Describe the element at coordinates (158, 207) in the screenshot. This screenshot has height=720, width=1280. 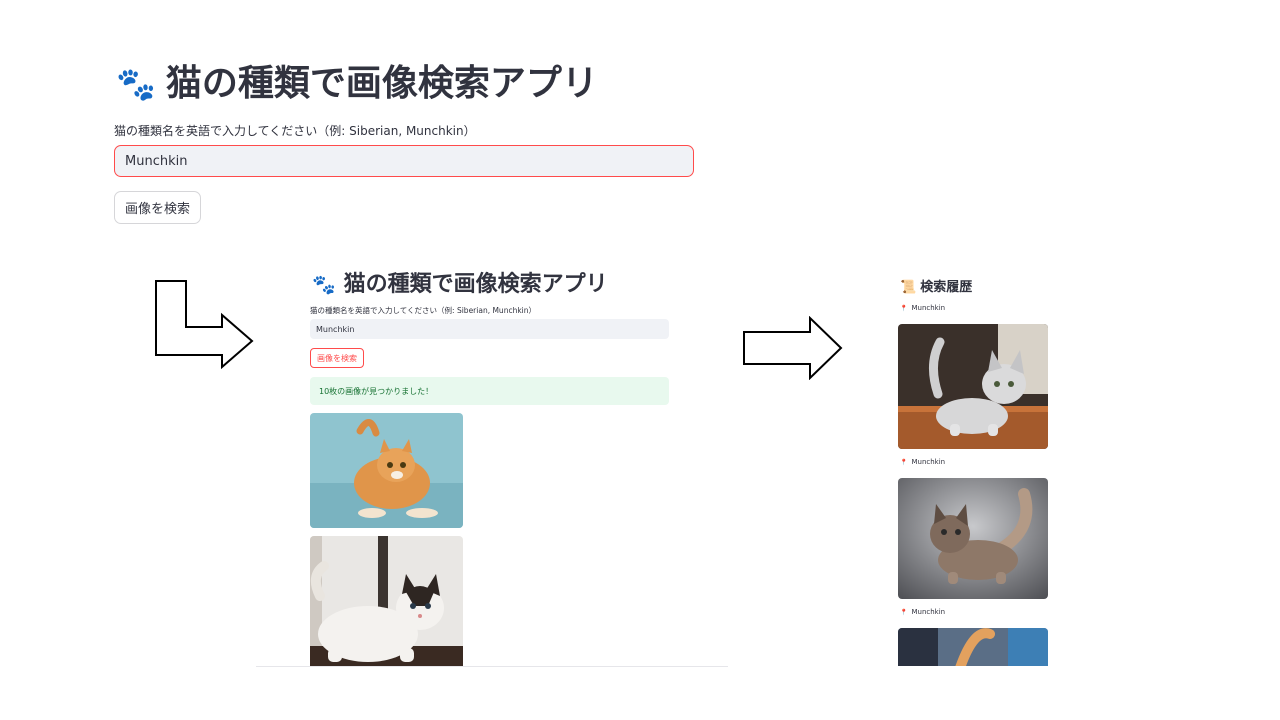
I see `search-images-button: 画像を検索` at that location.